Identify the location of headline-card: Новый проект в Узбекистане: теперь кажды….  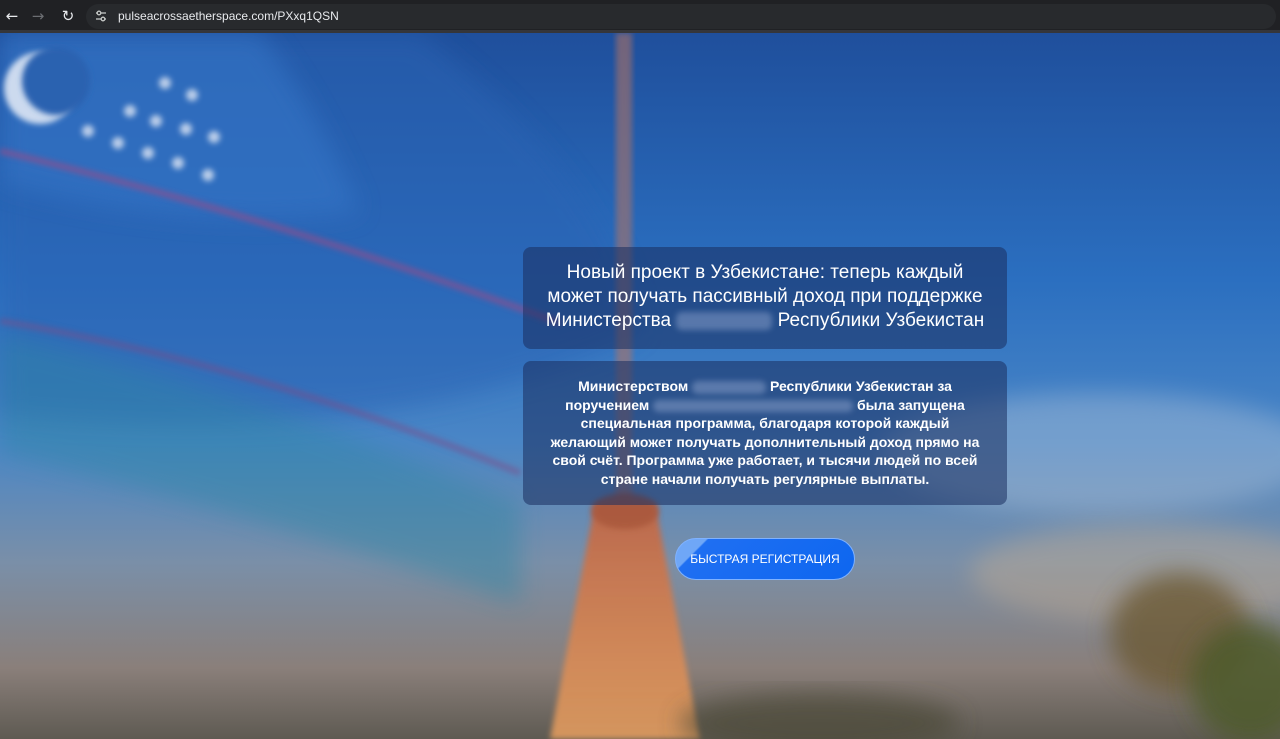
(765, 298).